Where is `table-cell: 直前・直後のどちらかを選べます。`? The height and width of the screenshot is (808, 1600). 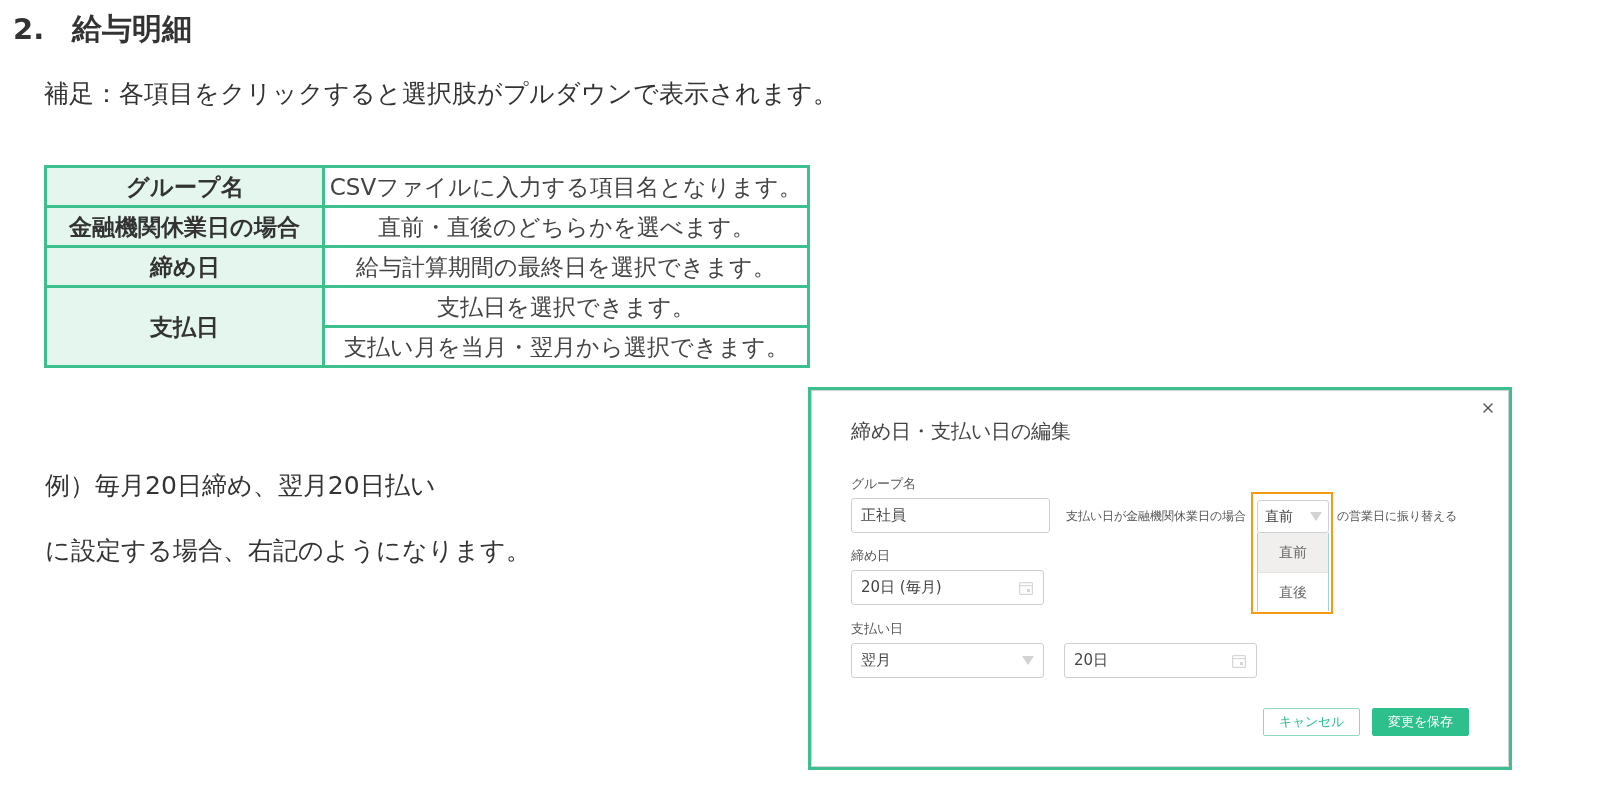
table-cell: 直前・直後のどちらかを選べます。 is located at coordinates (566, 226).